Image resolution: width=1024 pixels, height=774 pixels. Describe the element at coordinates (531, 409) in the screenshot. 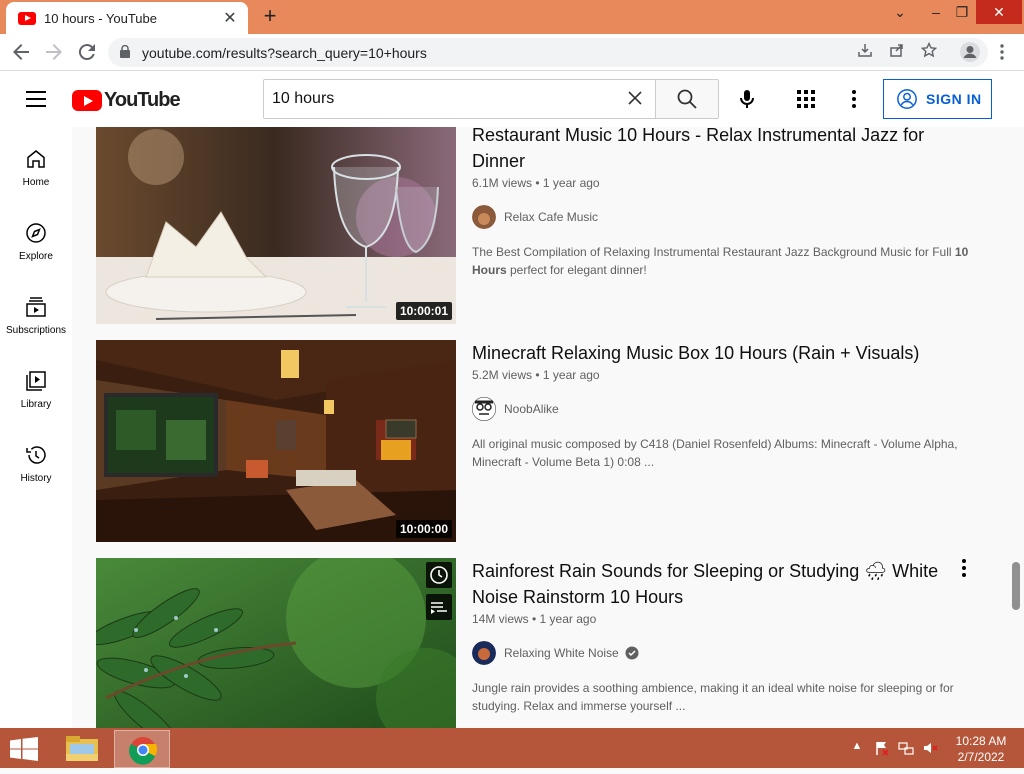

I see `channel-name: NoobAlike` at that location.